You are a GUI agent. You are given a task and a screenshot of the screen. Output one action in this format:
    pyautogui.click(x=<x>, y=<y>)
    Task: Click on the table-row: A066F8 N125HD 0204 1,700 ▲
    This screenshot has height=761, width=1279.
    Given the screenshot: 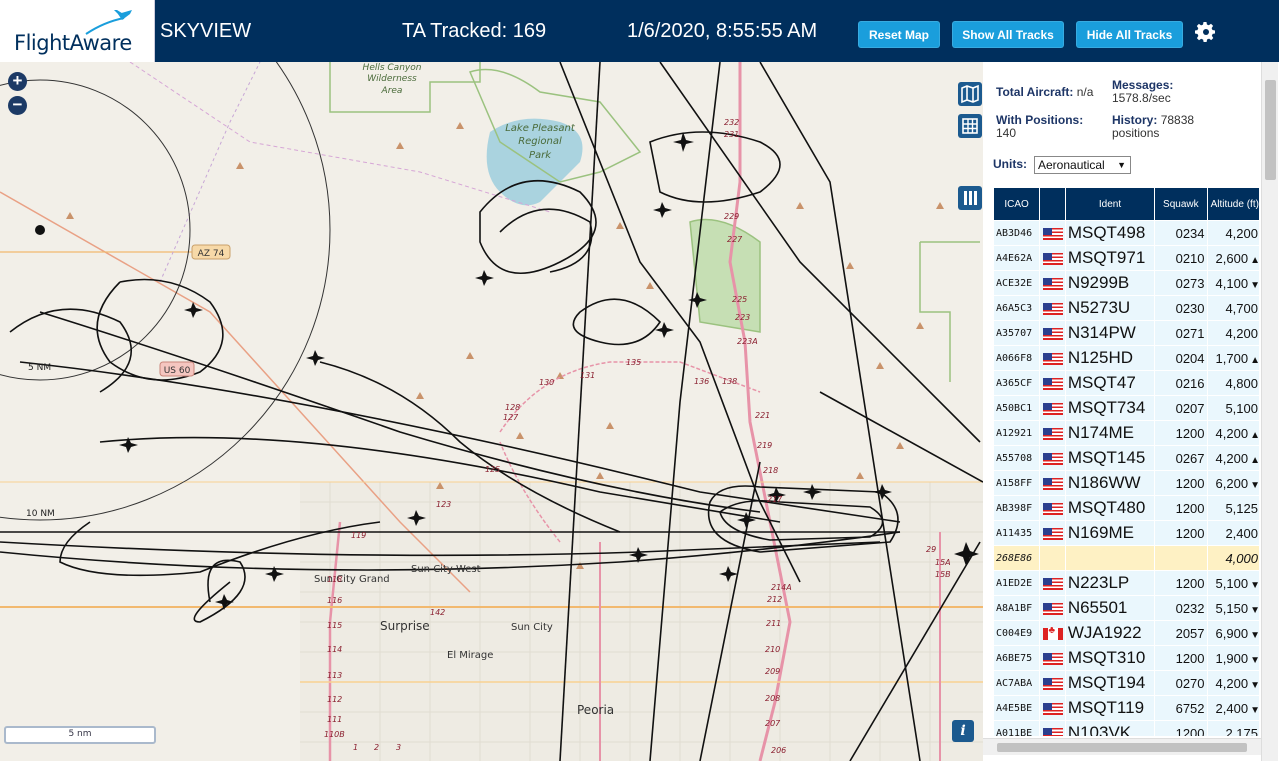 What is the action you would take?
    pyautogui.click(x=1126, y=358)
    